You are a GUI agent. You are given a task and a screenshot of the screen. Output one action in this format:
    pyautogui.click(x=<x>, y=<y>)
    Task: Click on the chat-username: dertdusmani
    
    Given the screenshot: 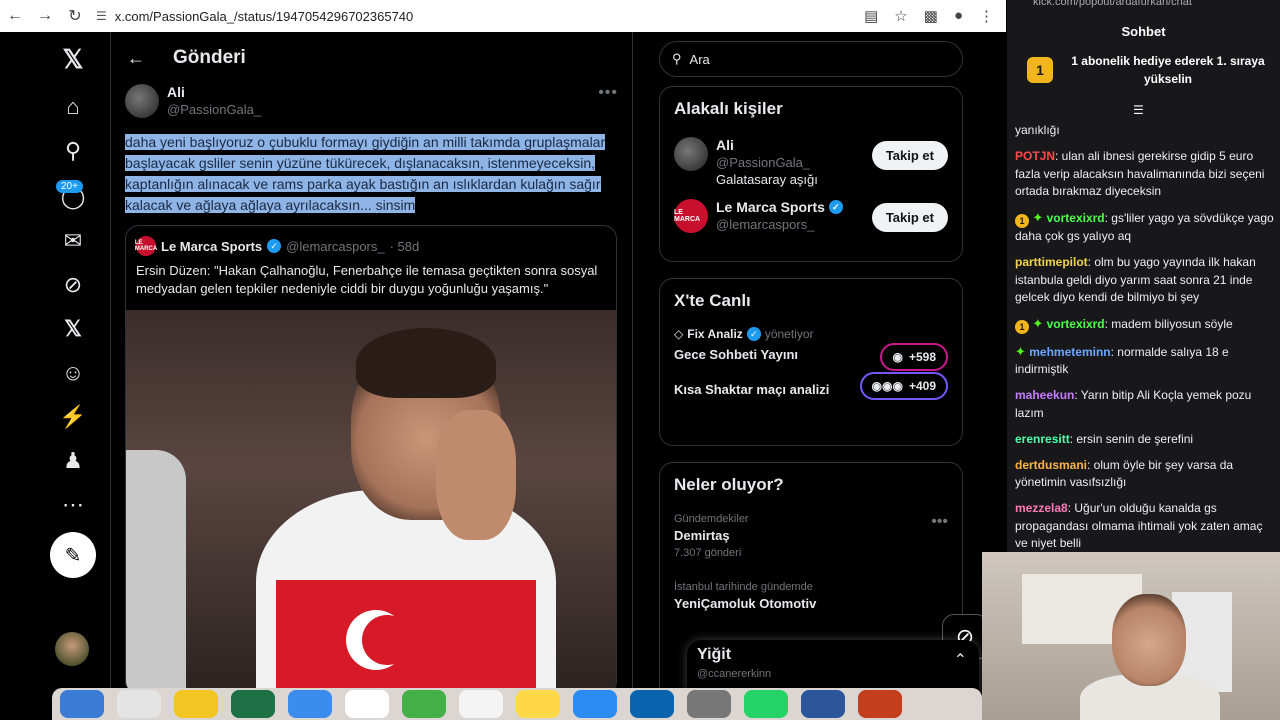 What is the action you would take?
    pyautogui.click(x=1051, y=465)
    